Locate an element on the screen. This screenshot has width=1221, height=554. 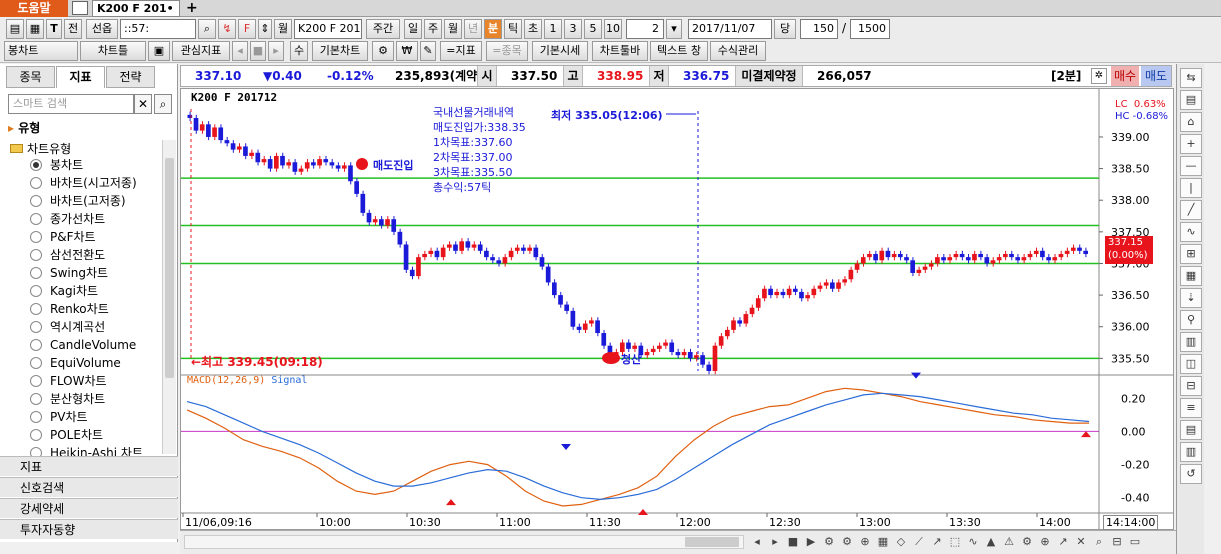
date-input: 2017/11/07 is located at coordinates (730, 29).